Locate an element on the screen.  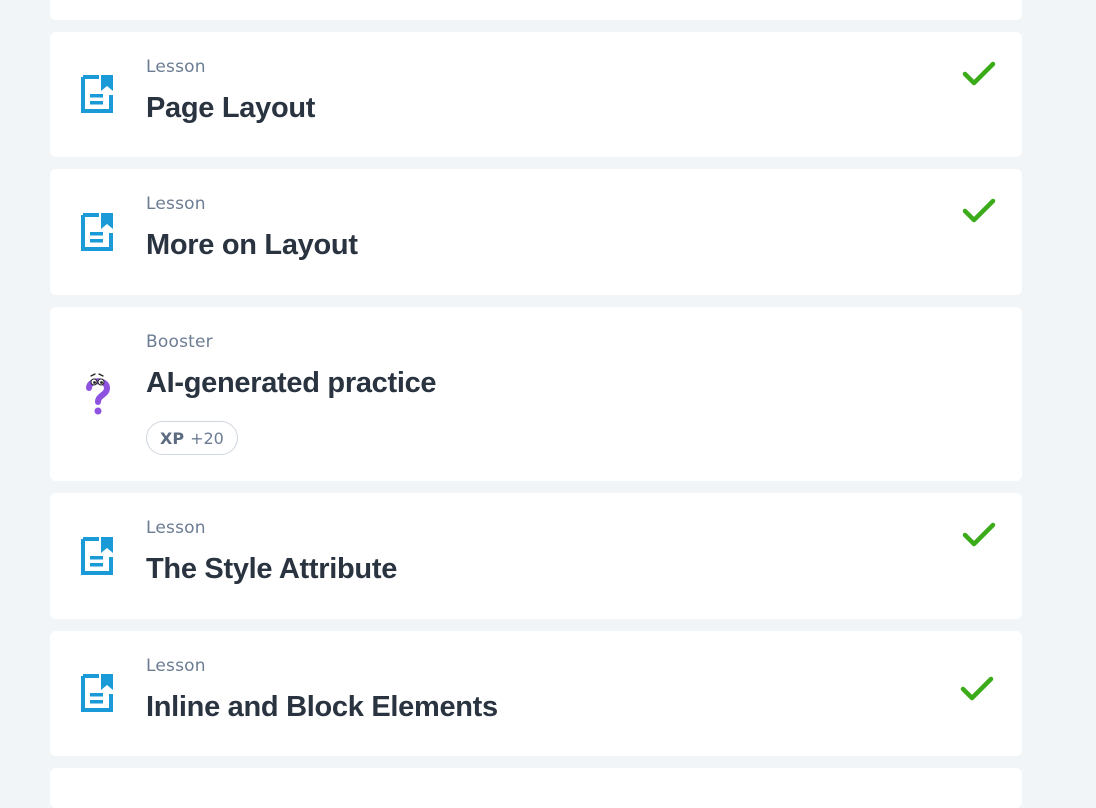
item-title: Page Layout is located at coordinates (231, 108).